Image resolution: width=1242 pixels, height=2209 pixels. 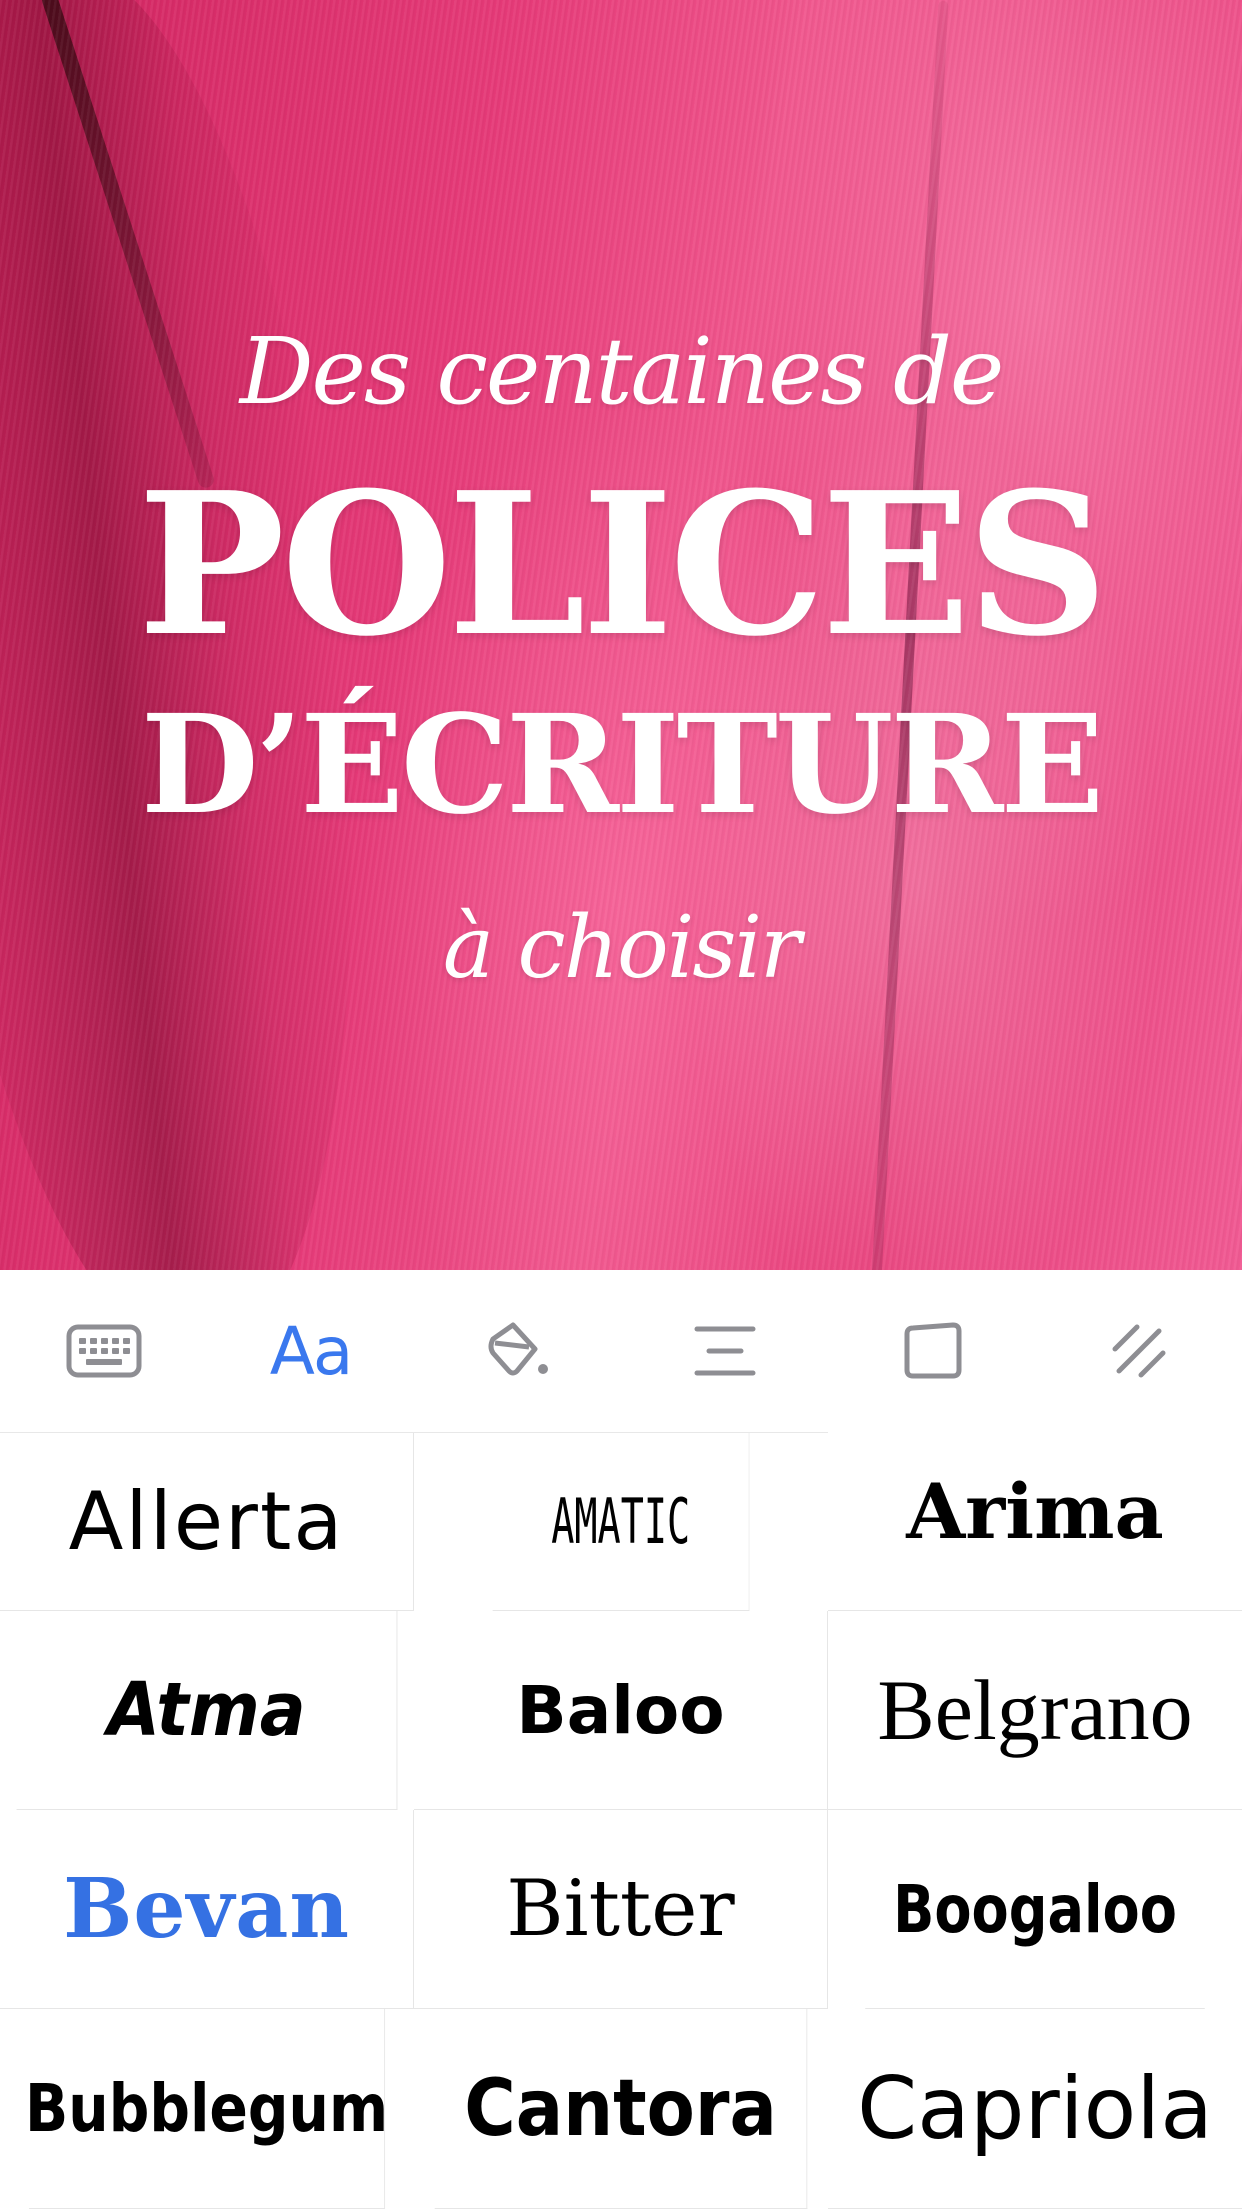 What do you see at coordinates (207, 1909) in the screenshot?
I see `font-option-bevan: Bevan` at bounding box center [207, 1909].